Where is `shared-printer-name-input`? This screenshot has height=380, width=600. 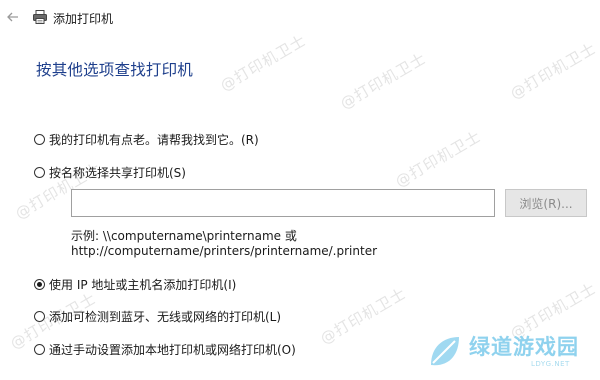
shared-printer-name-input is located at coordinates (283, 203).